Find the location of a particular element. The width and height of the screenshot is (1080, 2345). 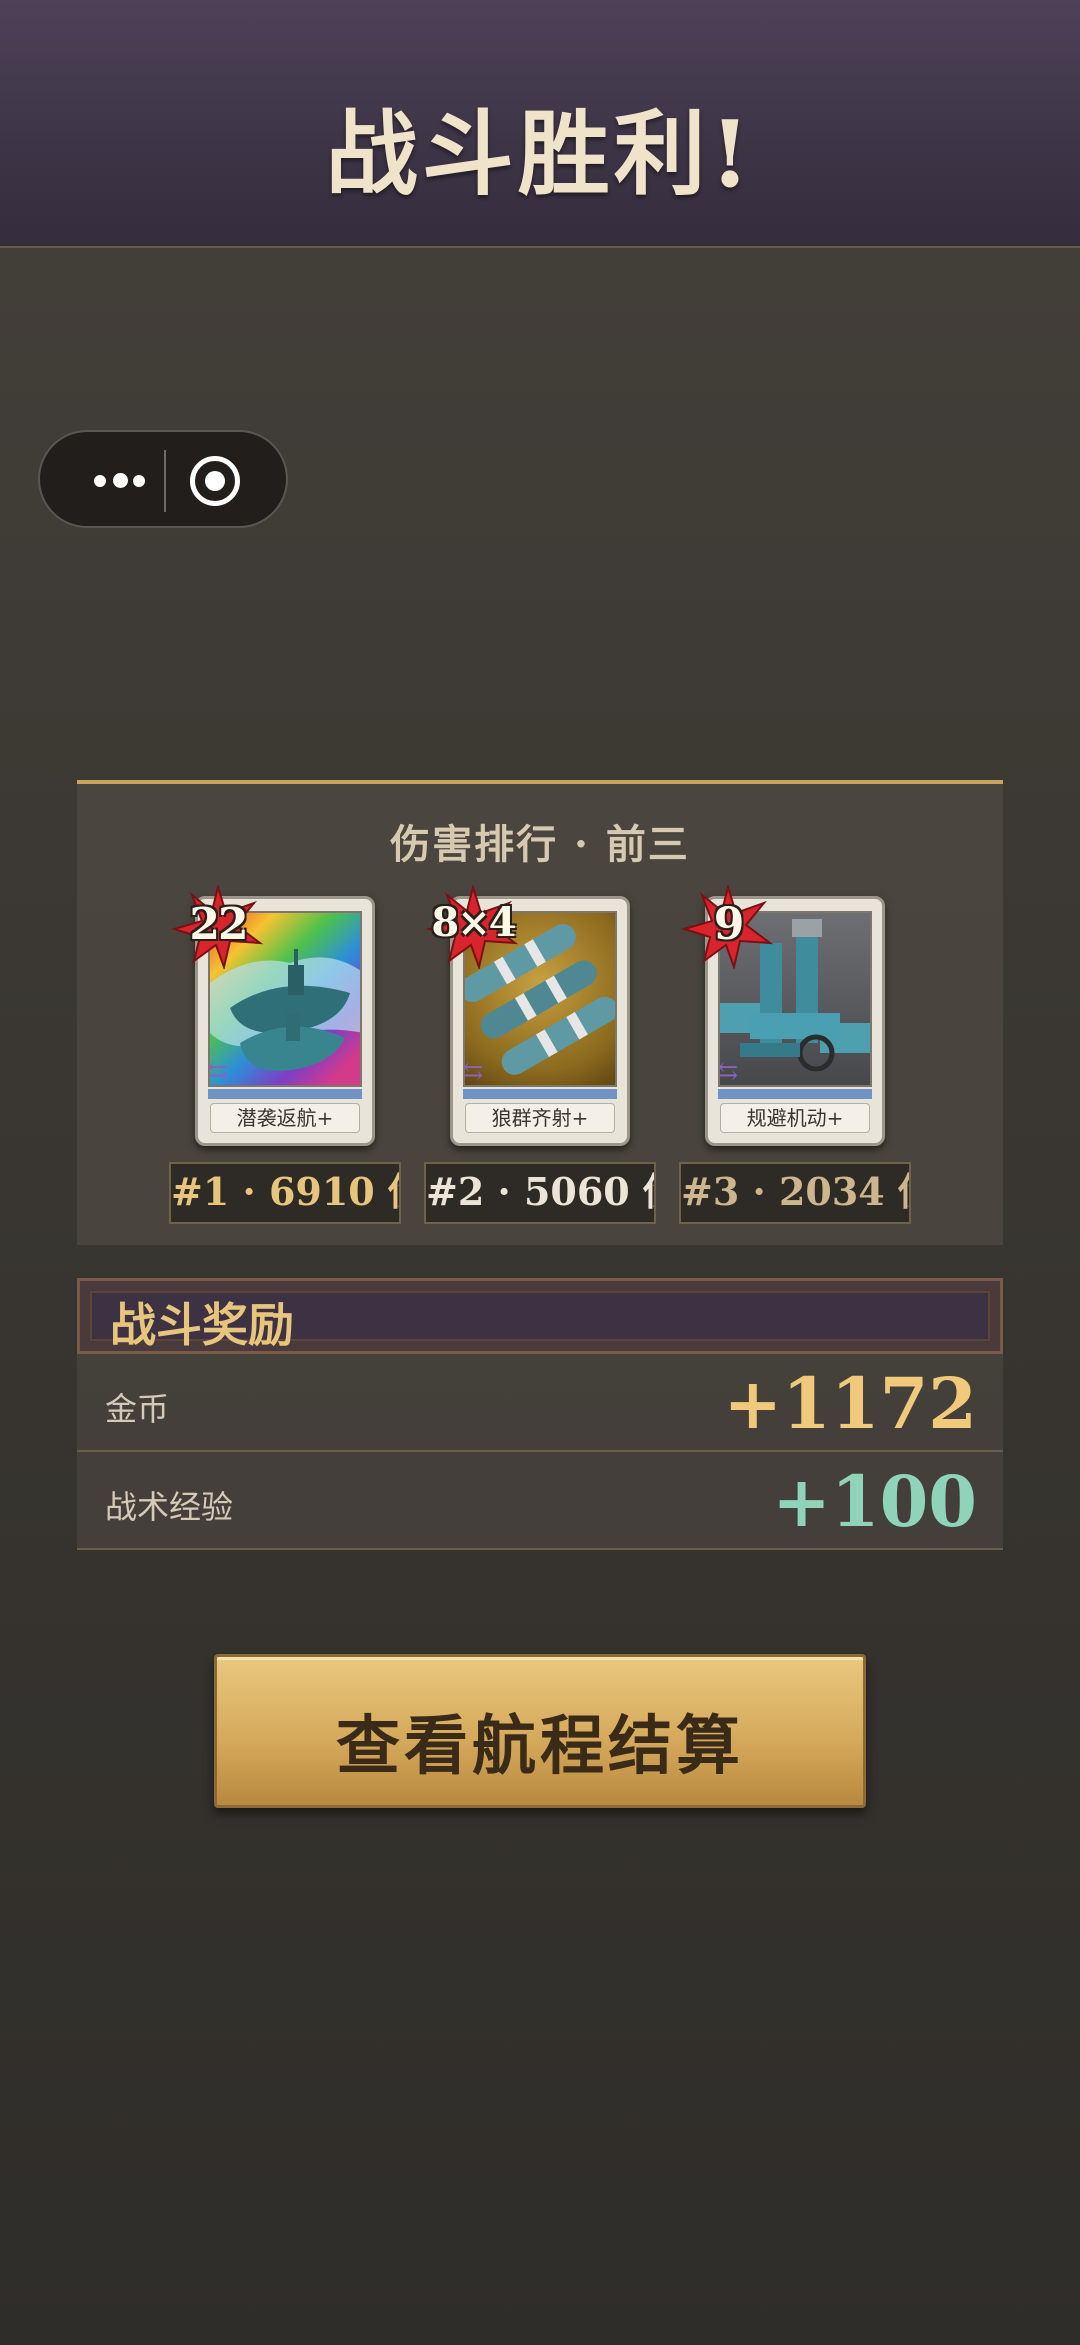

page-title: 战斗胜利! is located at coordinates (540, 154).